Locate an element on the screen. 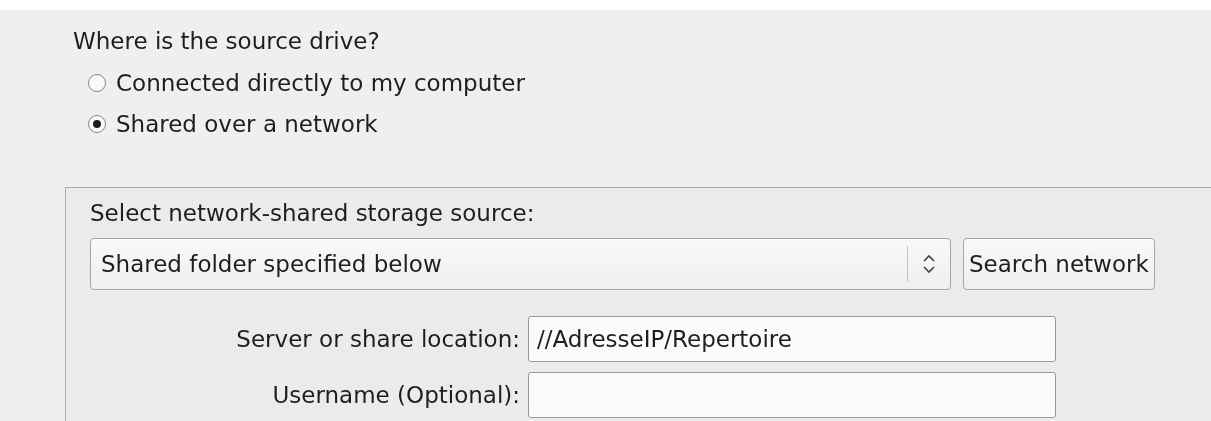 The image size is (1211, 421). search-network-button: Search network is located at coordinates (1059, 264).